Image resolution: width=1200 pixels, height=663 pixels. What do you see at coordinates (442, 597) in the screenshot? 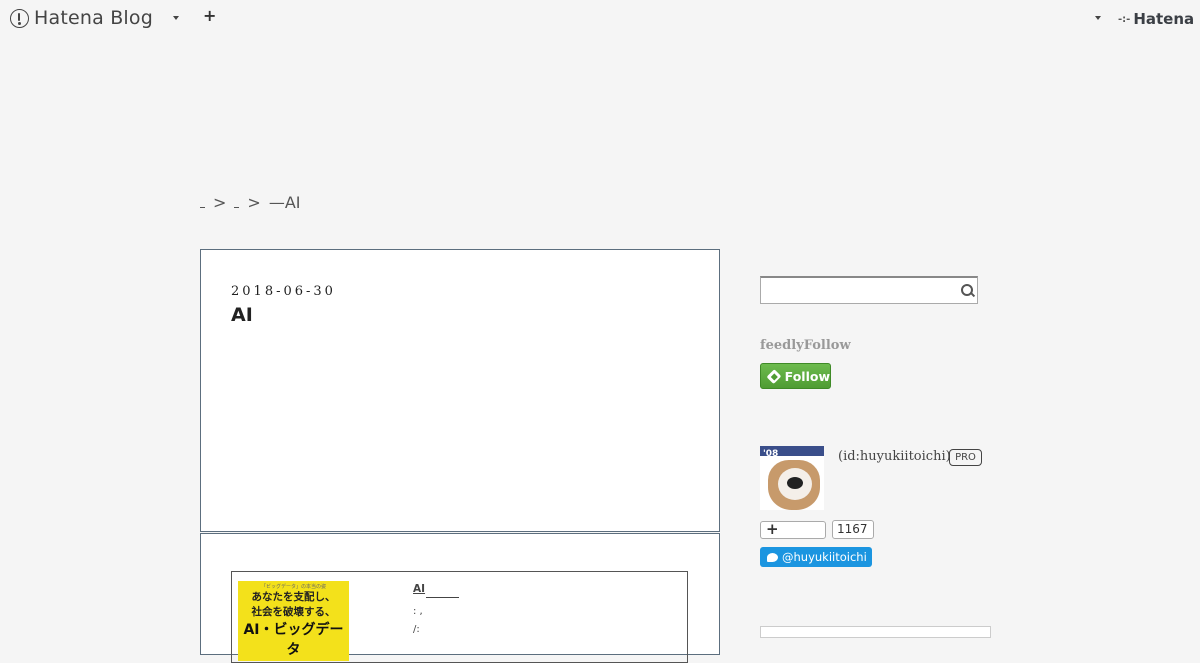
I see `embed-title-underline` at bounding box center [442, 597].